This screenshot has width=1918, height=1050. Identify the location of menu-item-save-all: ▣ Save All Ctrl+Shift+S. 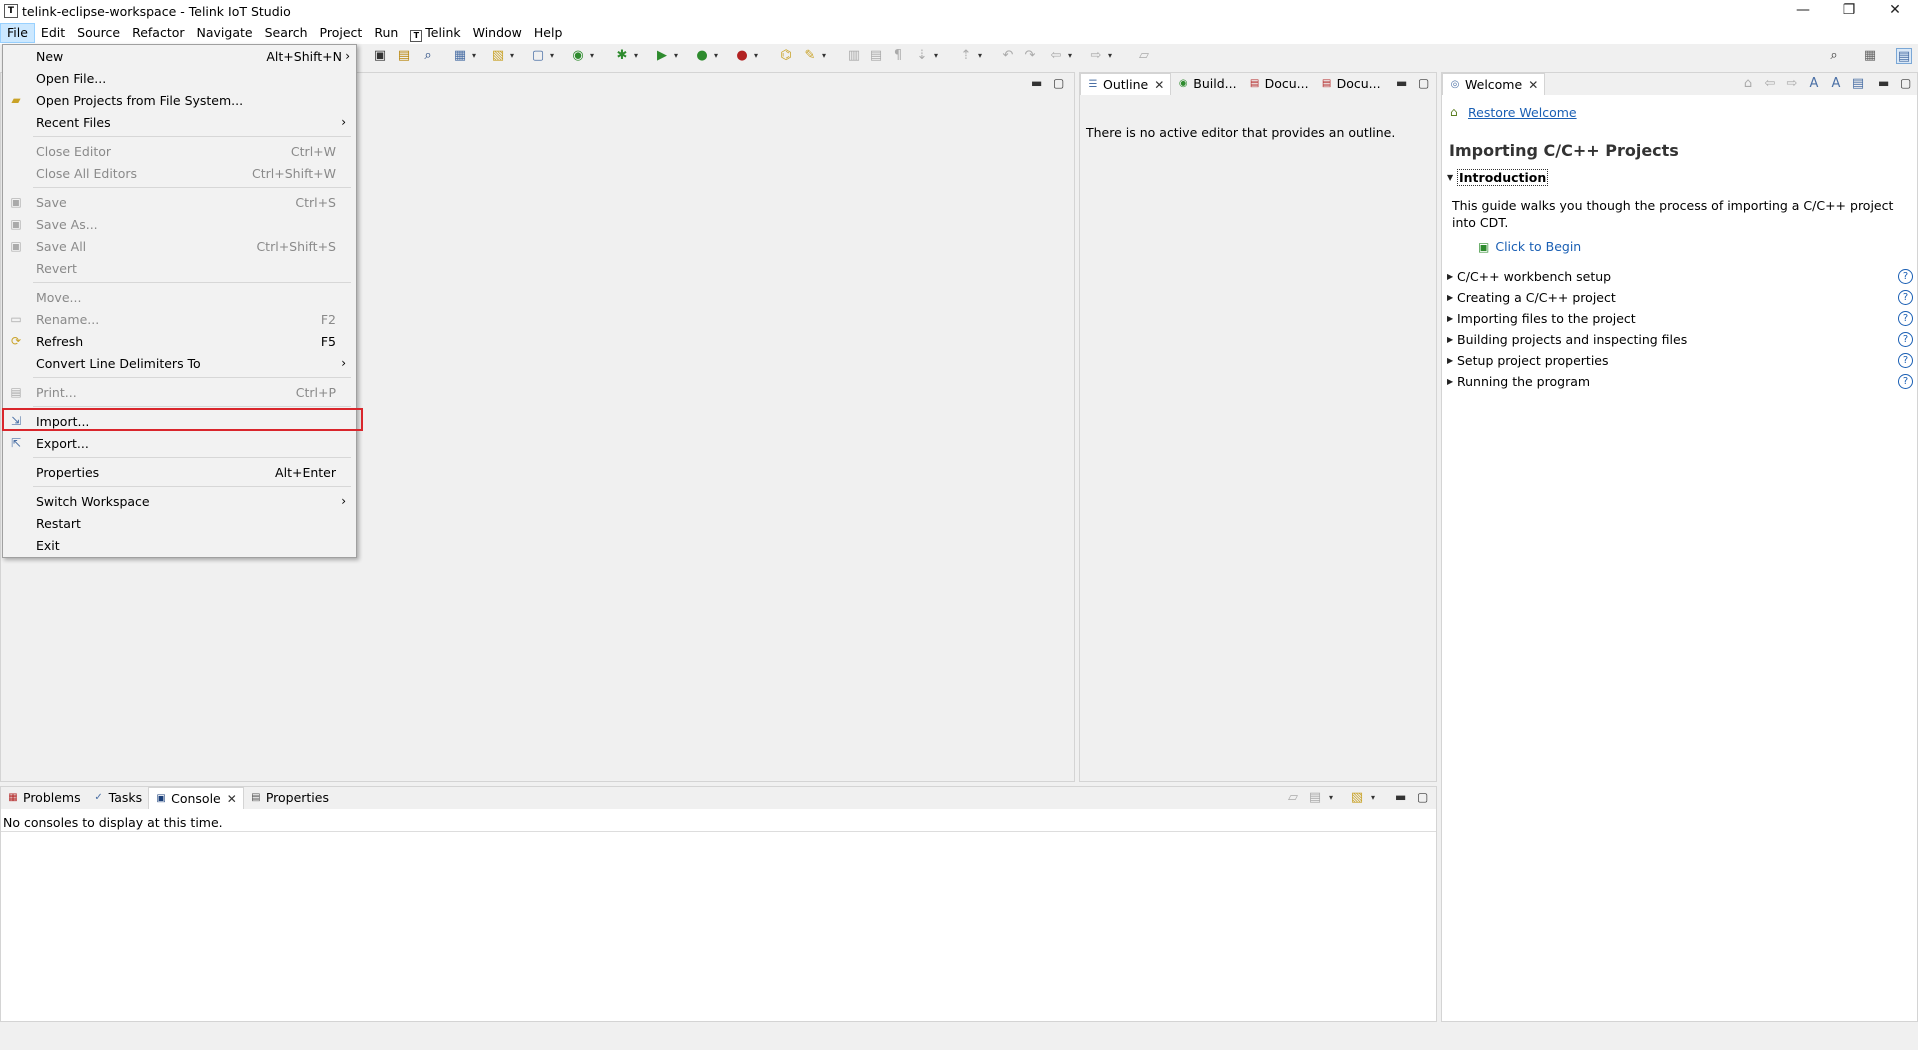
(179, 246).